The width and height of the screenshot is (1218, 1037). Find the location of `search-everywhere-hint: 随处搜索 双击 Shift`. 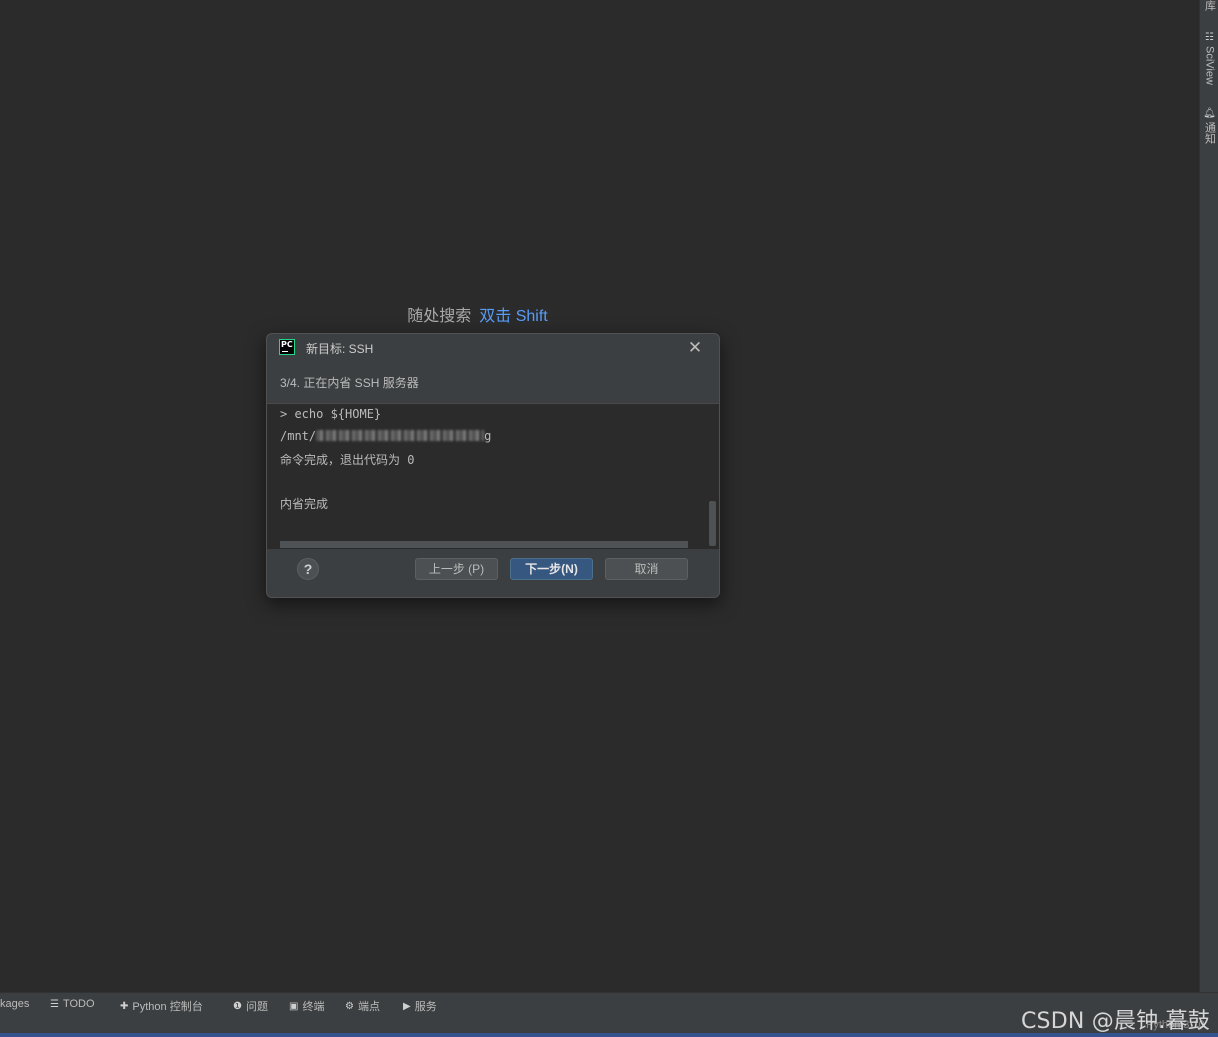

search-everywhere-hint: 随处搜索 双击 Shift is located at coordinates (538, 314).